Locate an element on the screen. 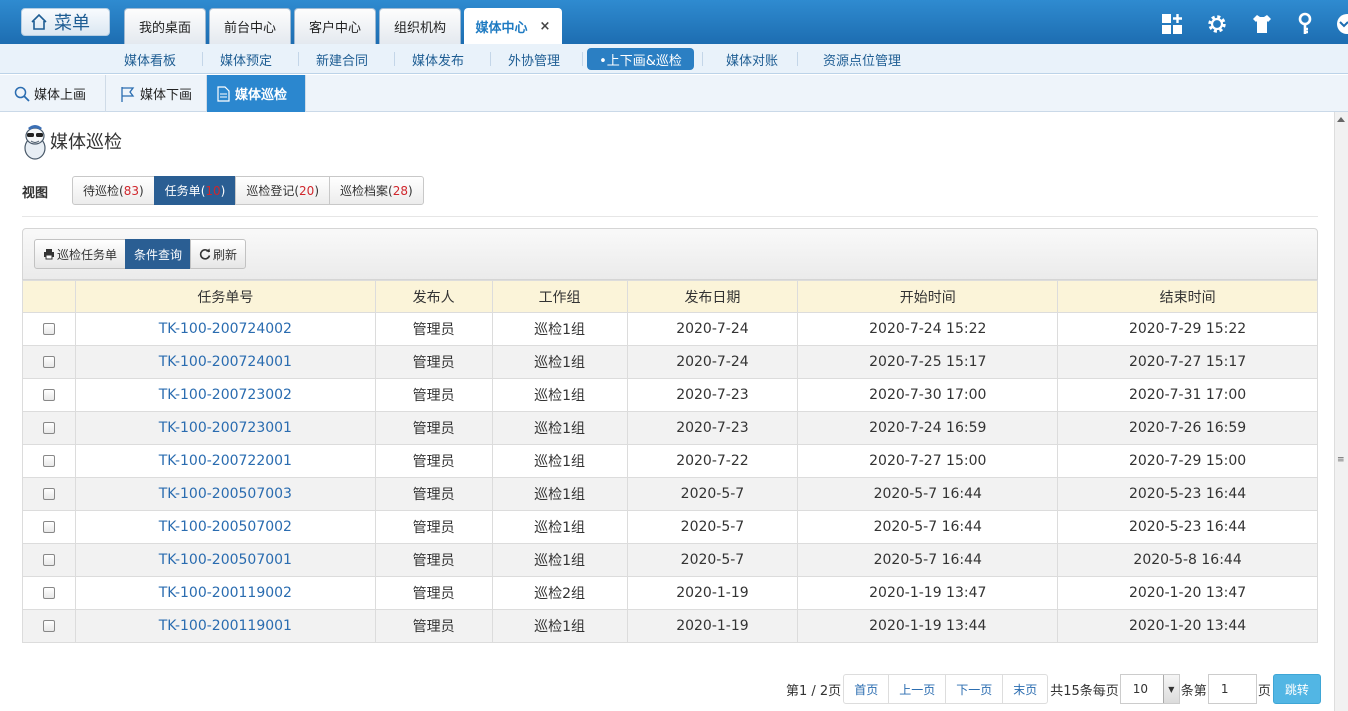 The height and width of the screenshot is (711, 1348). task-id-link: TK-100-200724002 is located at coordinates (225, 329).